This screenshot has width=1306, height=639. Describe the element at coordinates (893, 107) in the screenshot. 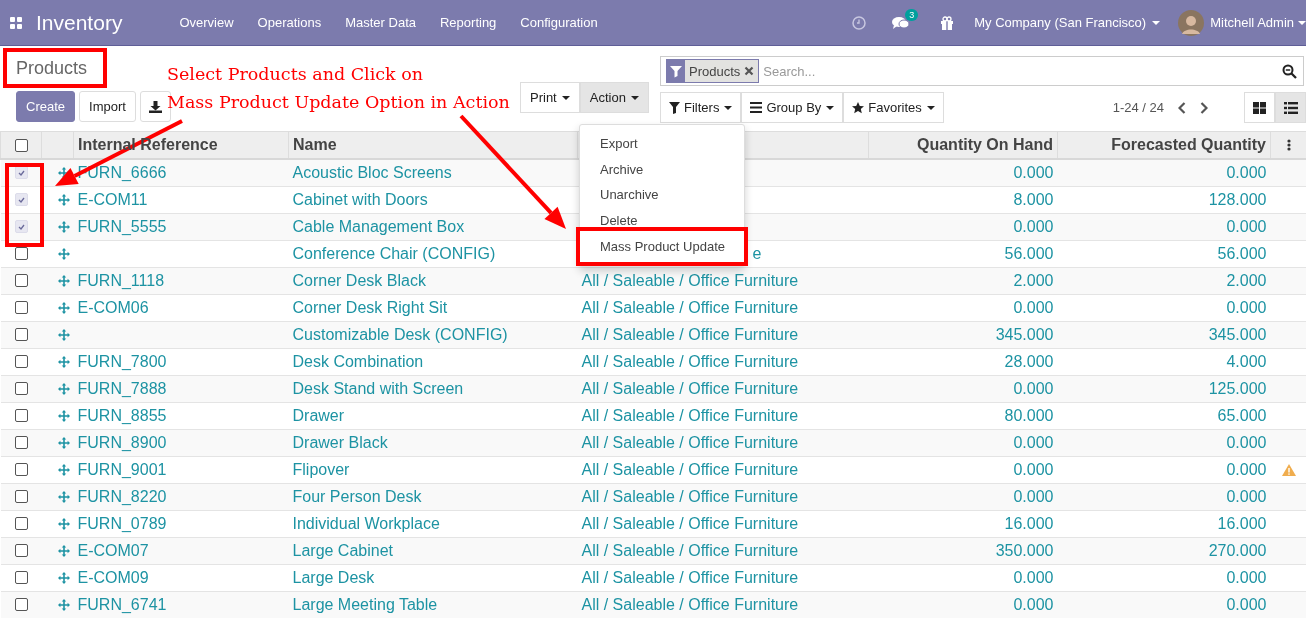

I see `favorites-button: Favorites` at that location.